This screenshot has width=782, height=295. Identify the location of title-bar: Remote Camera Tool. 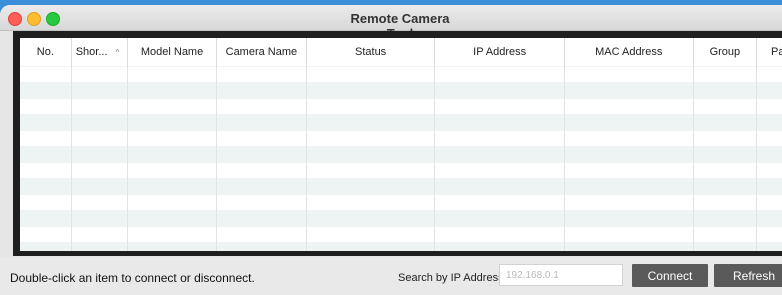
(391, 23).